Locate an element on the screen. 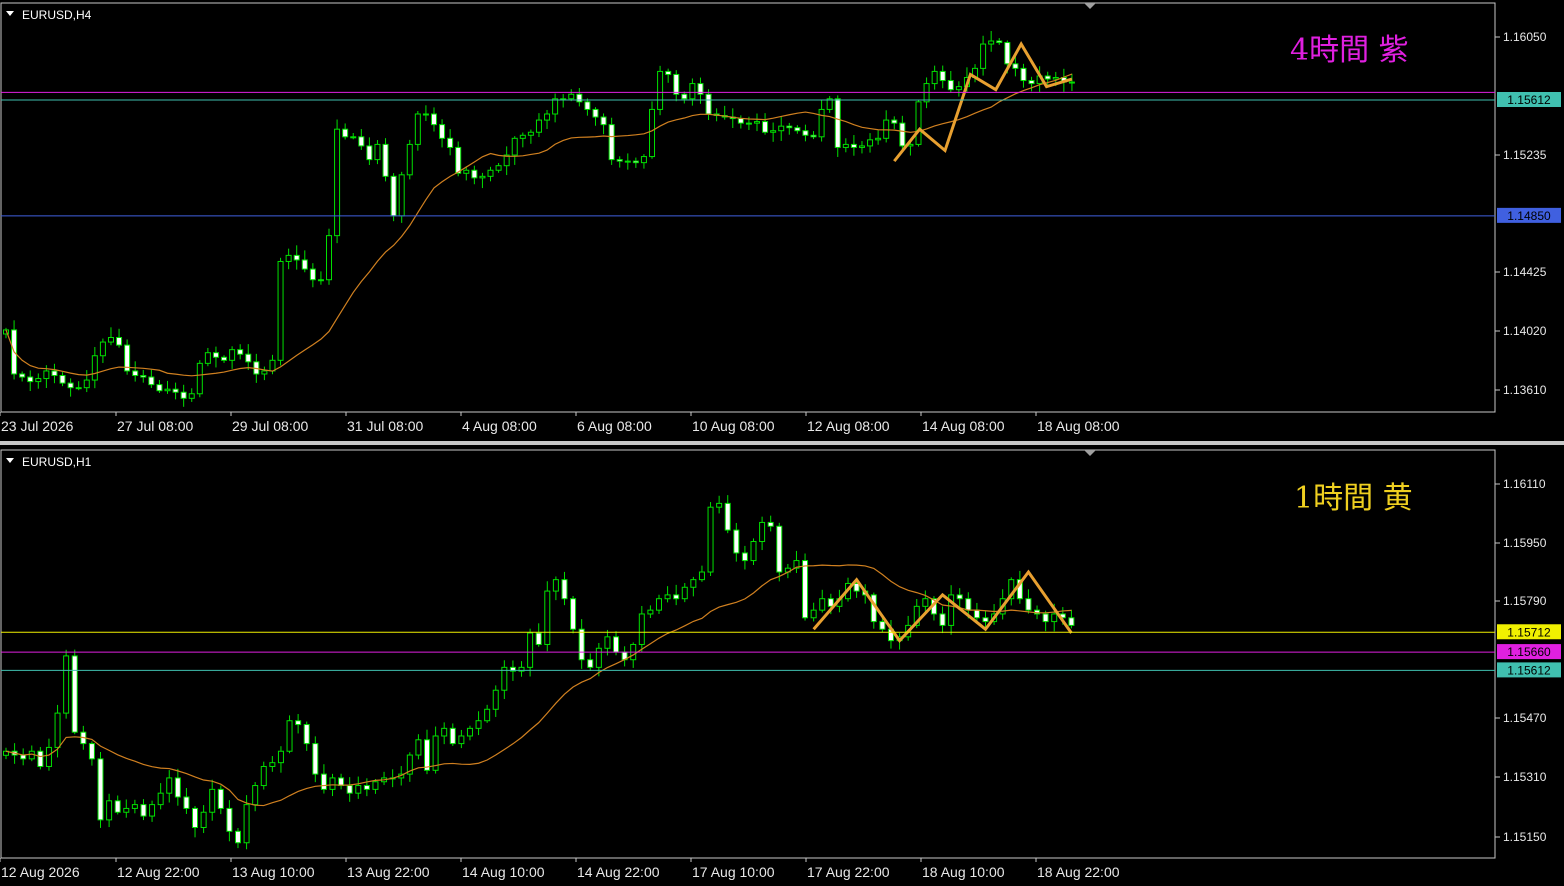 The height and width of the screenshot is (886, 1564). time-tick-label: 17 Aug 10:00 is located at coordinates (733, 872).